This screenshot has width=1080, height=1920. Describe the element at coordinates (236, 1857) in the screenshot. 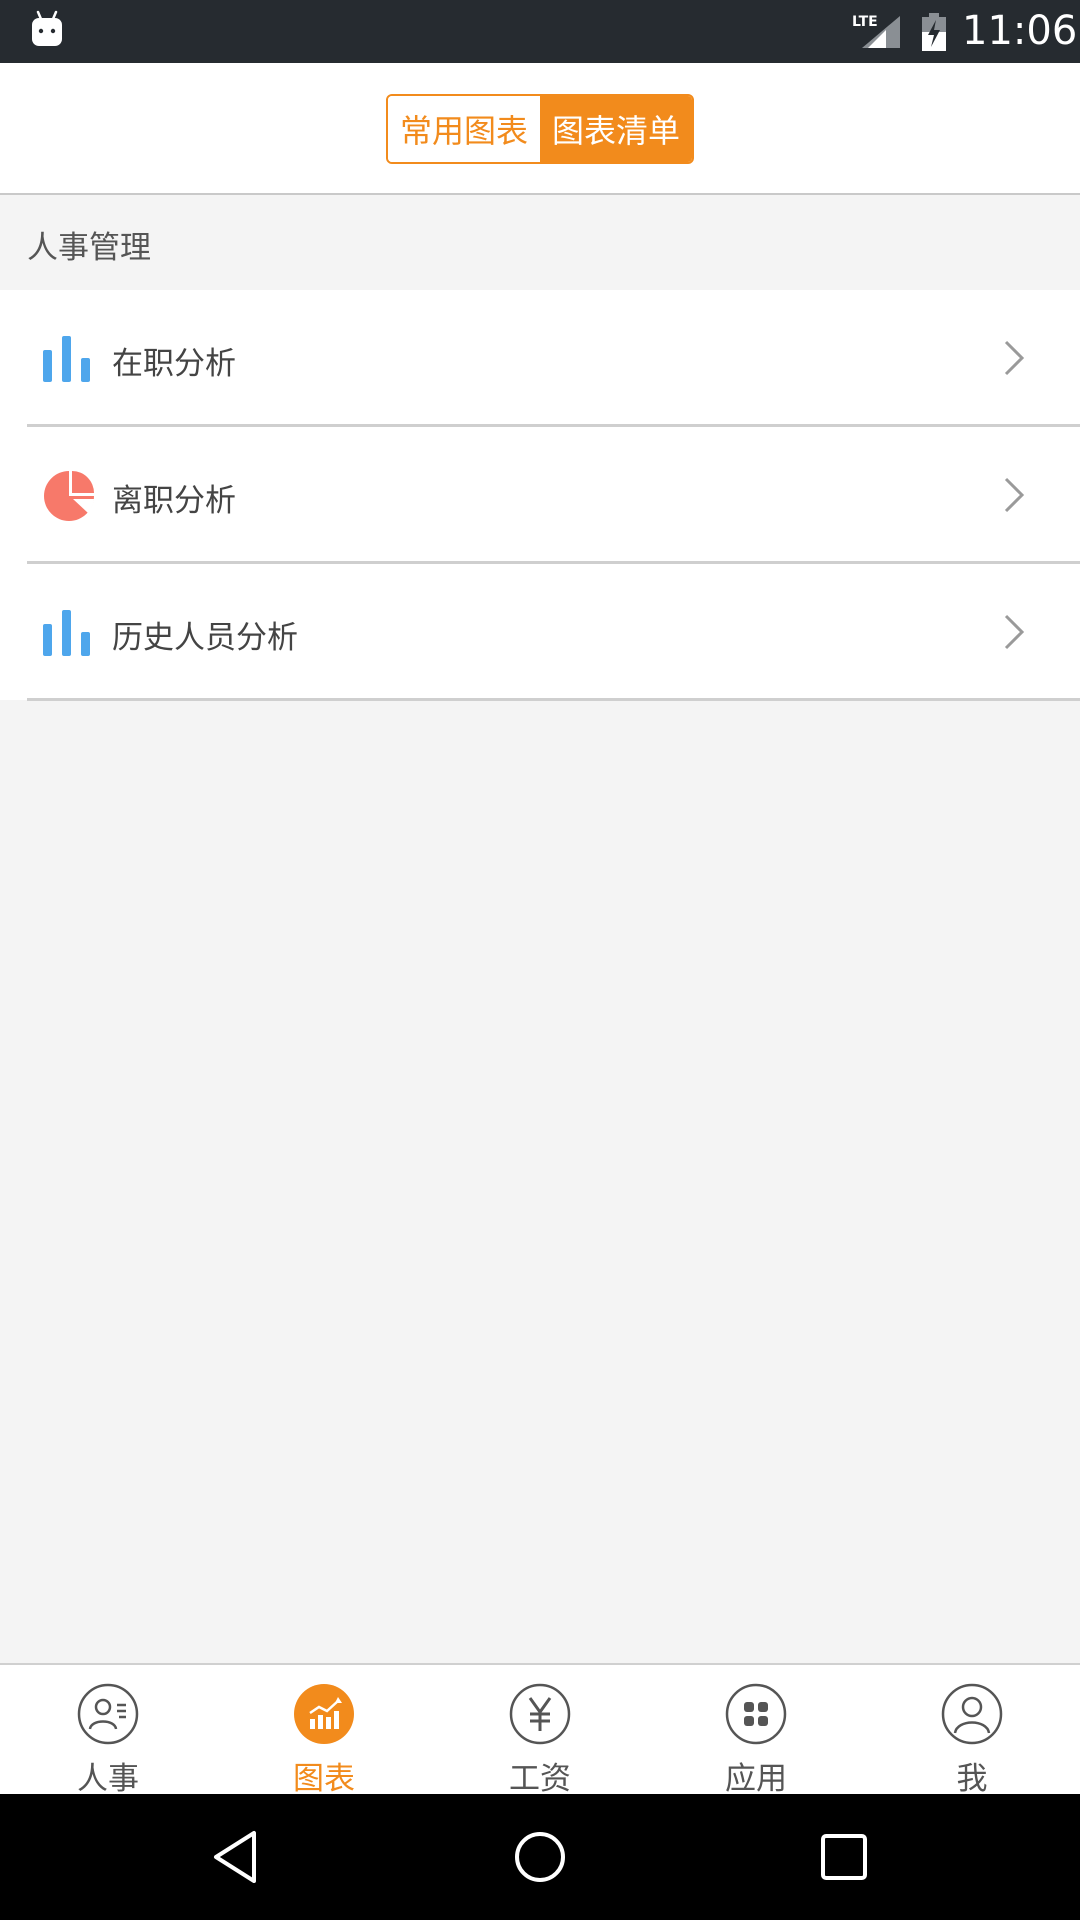

I see `back-icon` at that location.